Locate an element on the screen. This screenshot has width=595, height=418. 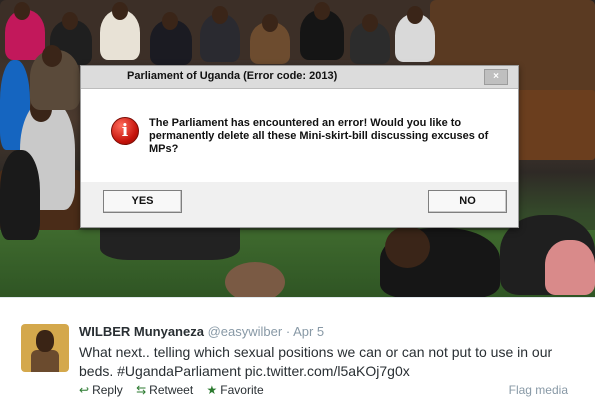
retweet-button: ⇆ Retweet is located at coordinates (164, 390).